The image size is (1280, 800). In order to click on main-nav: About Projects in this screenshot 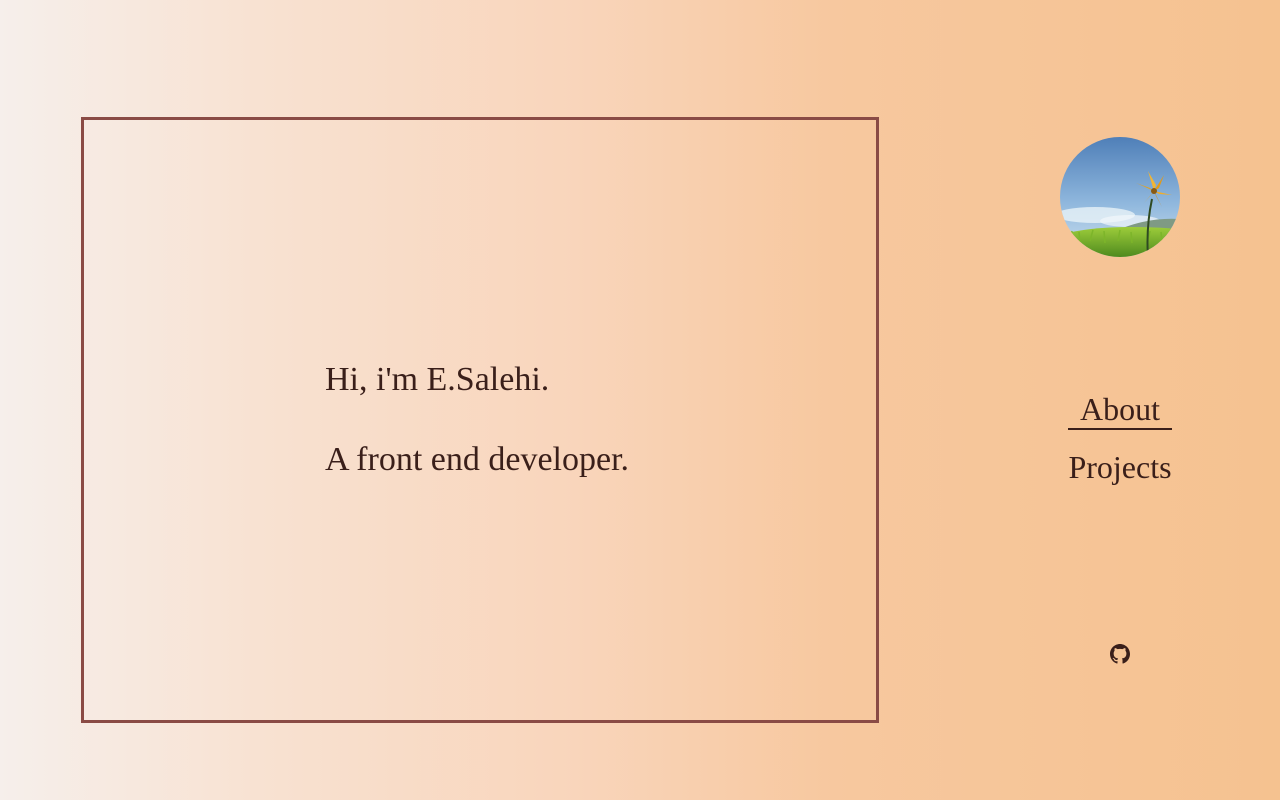, I will do `click(1120, 438)`.